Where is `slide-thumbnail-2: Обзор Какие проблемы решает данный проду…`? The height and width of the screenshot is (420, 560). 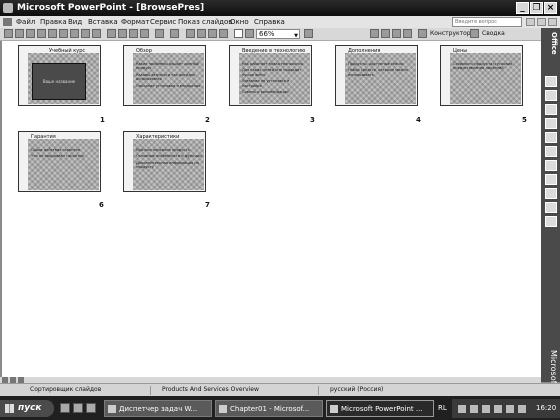
slide-thumbnail-2: Обзор Какие проблемы решает данный проду… is located at coordinates (164, 75).